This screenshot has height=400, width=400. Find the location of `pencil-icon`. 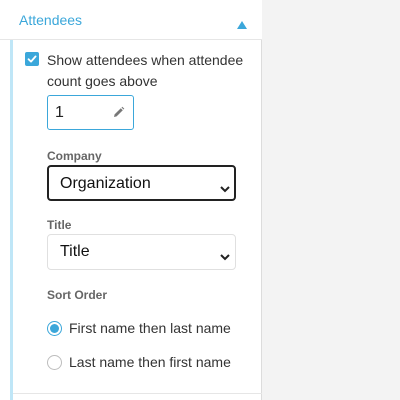

pencil-icon is located at coordinates (118, 115).